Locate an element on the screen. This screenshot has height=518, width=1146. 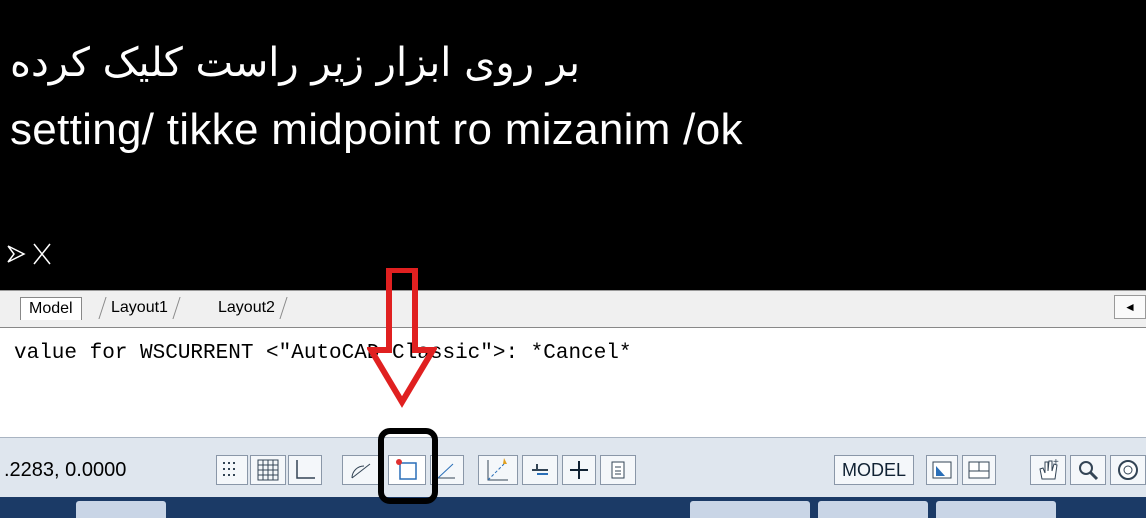
steering-wheel-button is located at coordinates (1128, 470).